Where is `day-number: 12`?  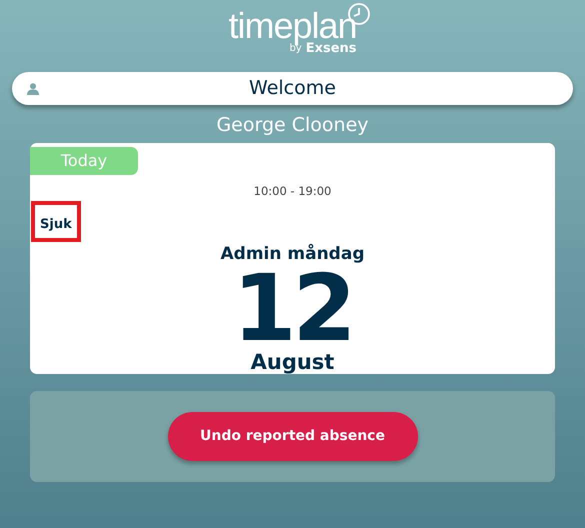
day-number: 12 is located at coordinates (292, 309).